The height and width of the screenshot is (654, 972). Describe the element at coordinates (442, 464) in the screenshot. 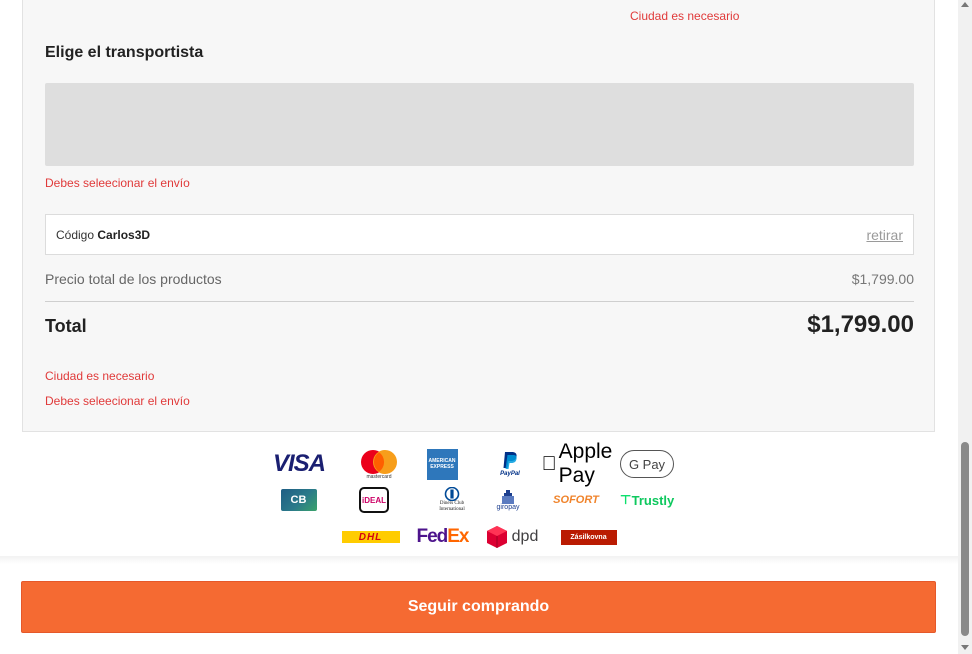

I see `amex-logo: AMERICAN EXPRESS` at that location.